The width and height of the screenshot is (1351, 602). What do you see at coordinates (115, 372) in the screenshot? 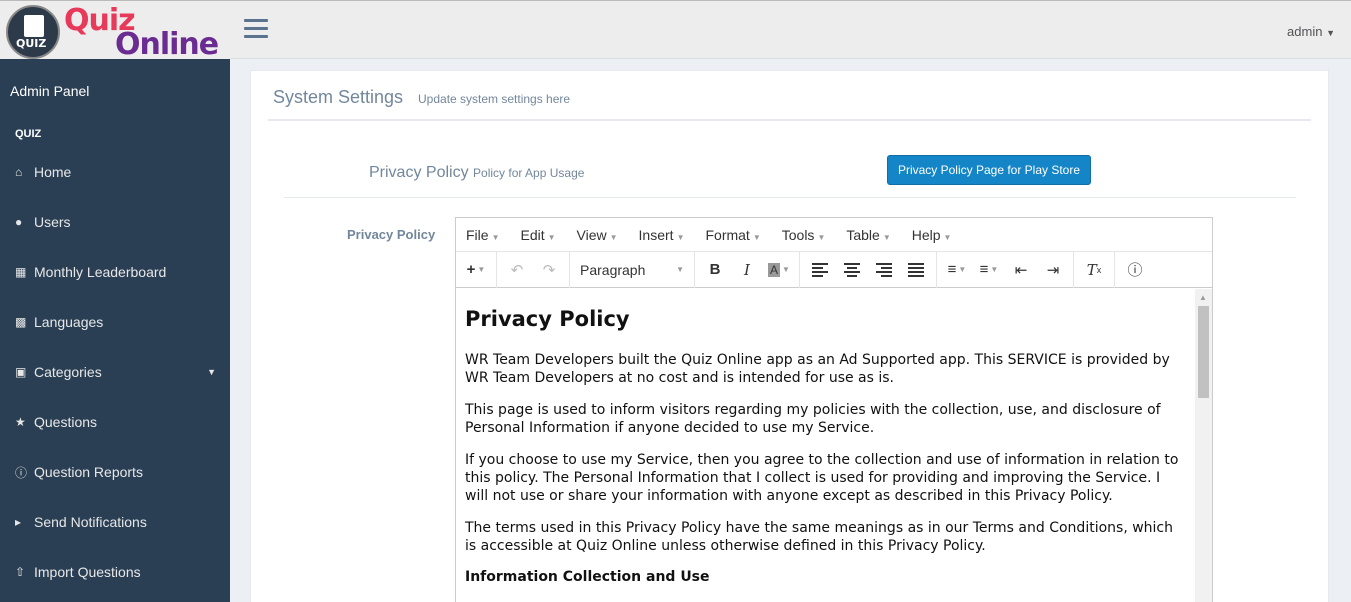
I see `sidebar-item-categories: ▣ Categories ▼` at bounding box center [115, 372].